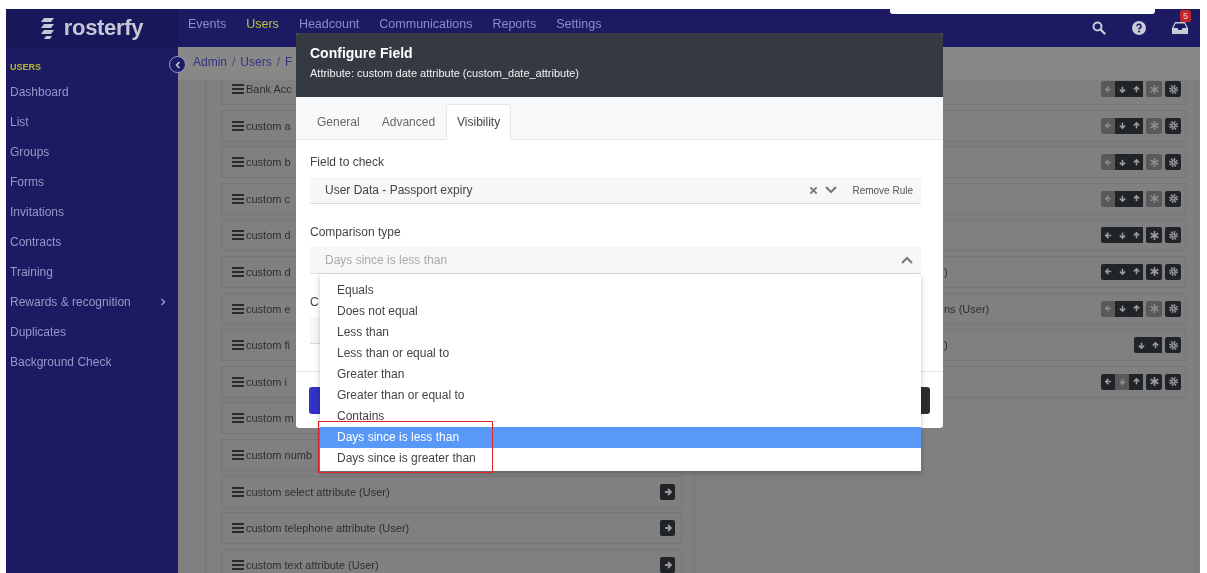 The image size is (1207, 573). I want to click on field-label: custom numb, so click(279, 454).